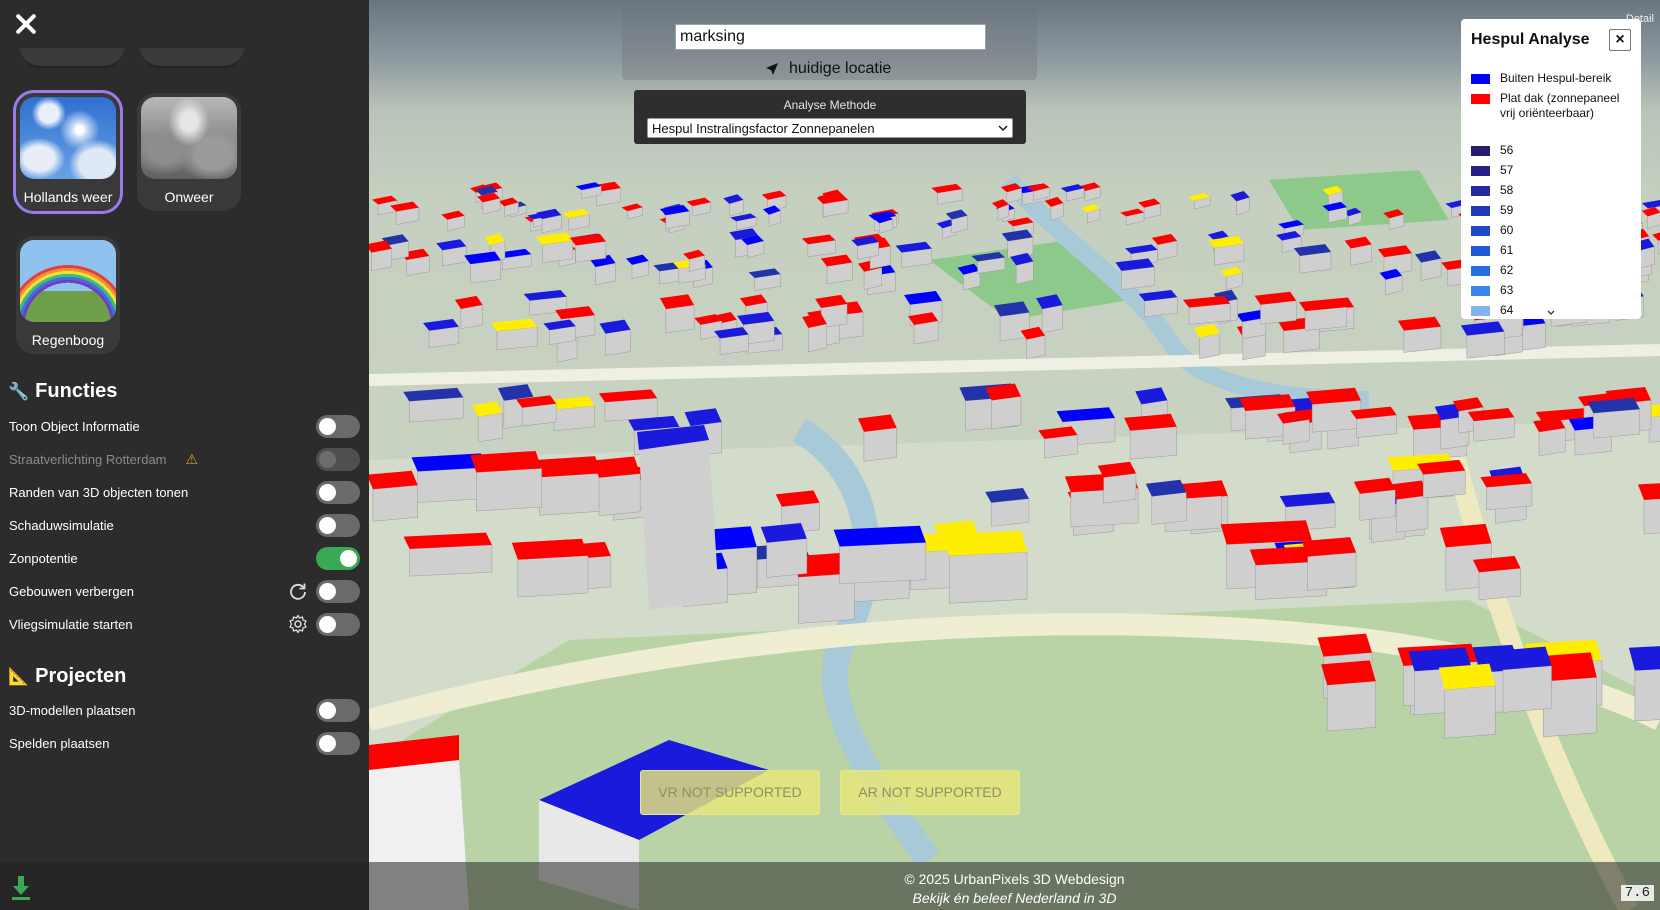 This screenshot has height=910, width=1660. Describe the element at coordinates (338, 426) in the screenshot. I see `toon-object-informatie-toggle` at that location.